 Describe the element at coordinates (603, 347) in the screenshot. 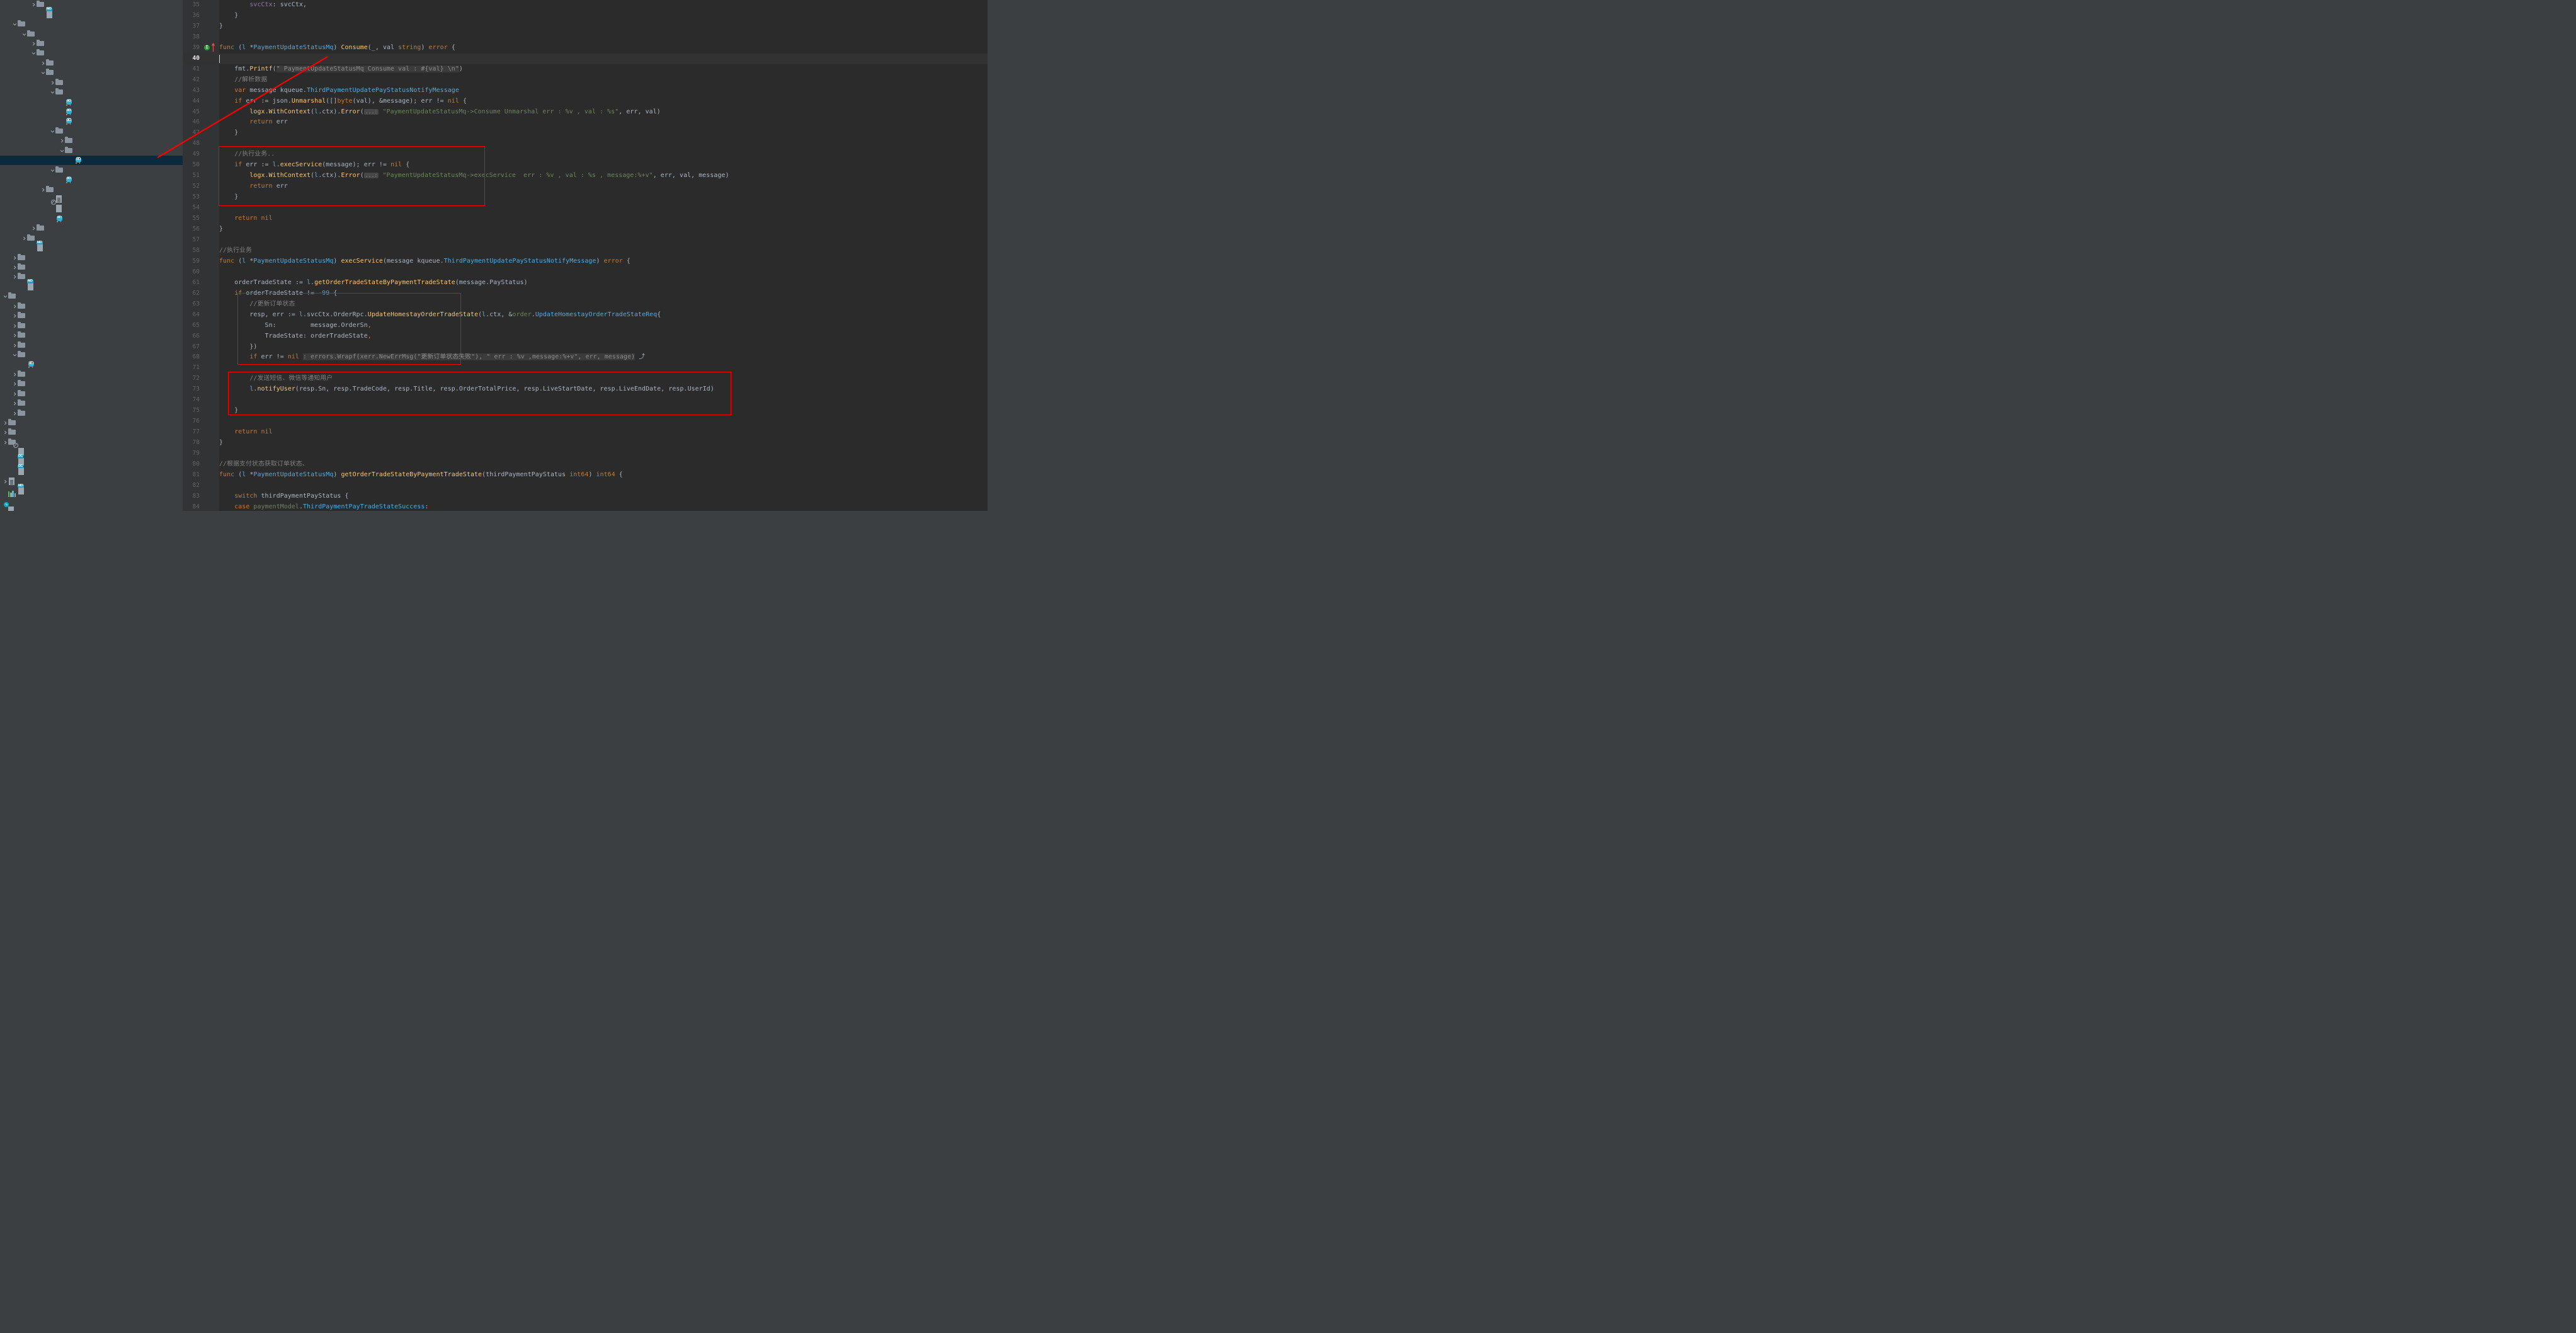

I see `code-line: })` at that location.